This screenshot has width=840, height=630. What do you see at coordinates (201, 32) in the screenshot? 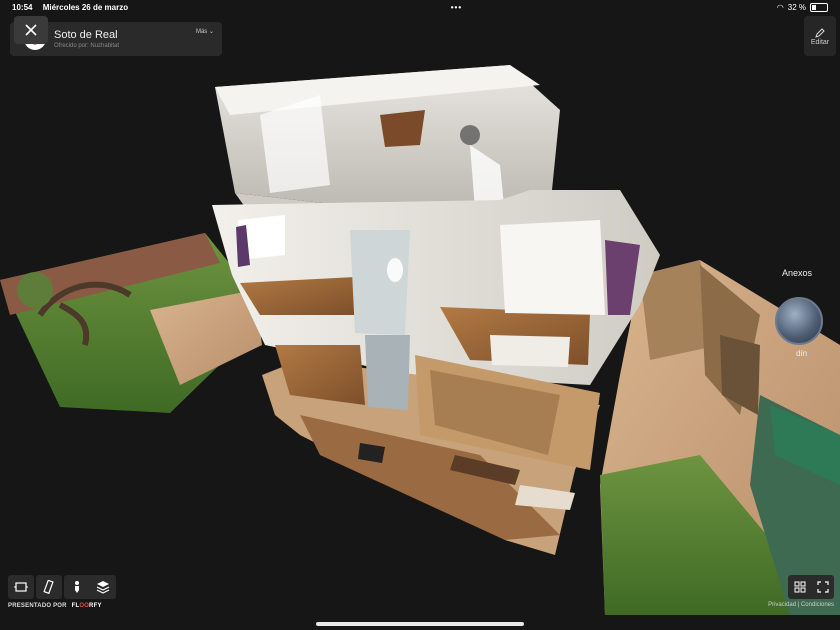
I see `more-menu-label: Más` at bounding box center [201, 32].